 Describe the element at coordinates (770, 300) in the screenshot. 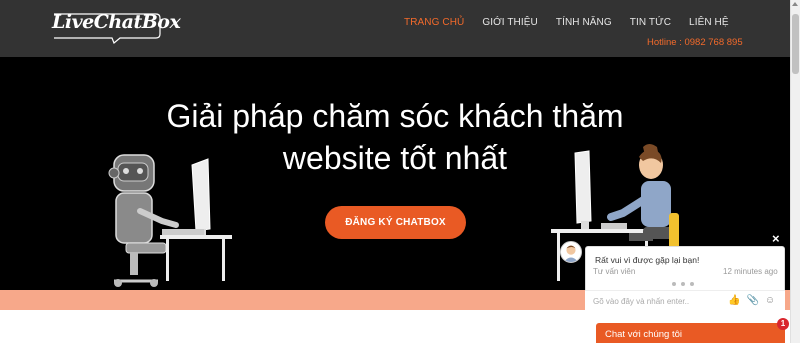

I see `smiley-icon: ☺` at that location.